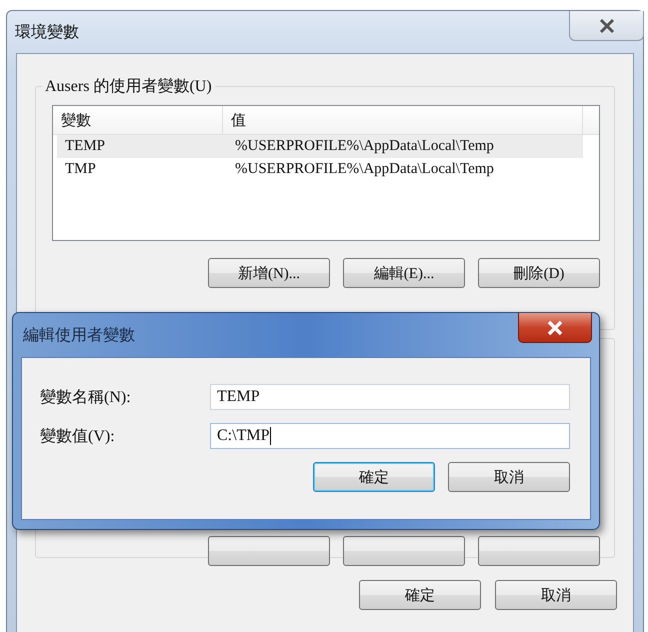 This screenshot has height=632, width=648. I want to click on variable-name: TEMP, so click(85, 146).